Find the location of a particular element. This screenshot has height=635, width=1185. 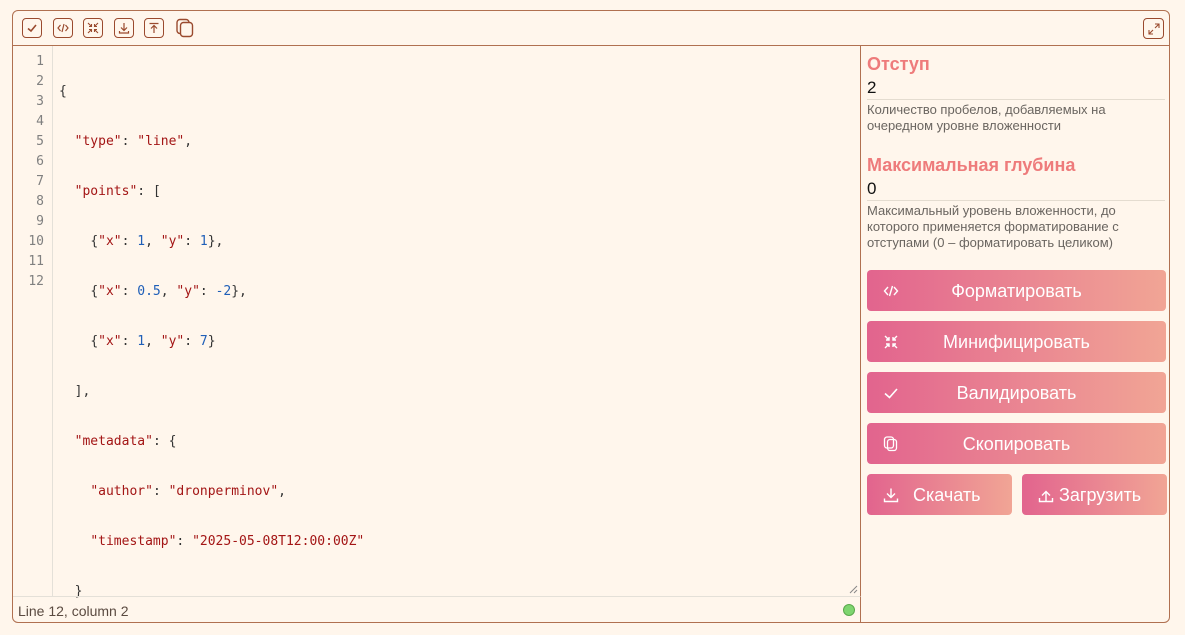

format-button: Форматировать is located at coordinates (1016, 290).